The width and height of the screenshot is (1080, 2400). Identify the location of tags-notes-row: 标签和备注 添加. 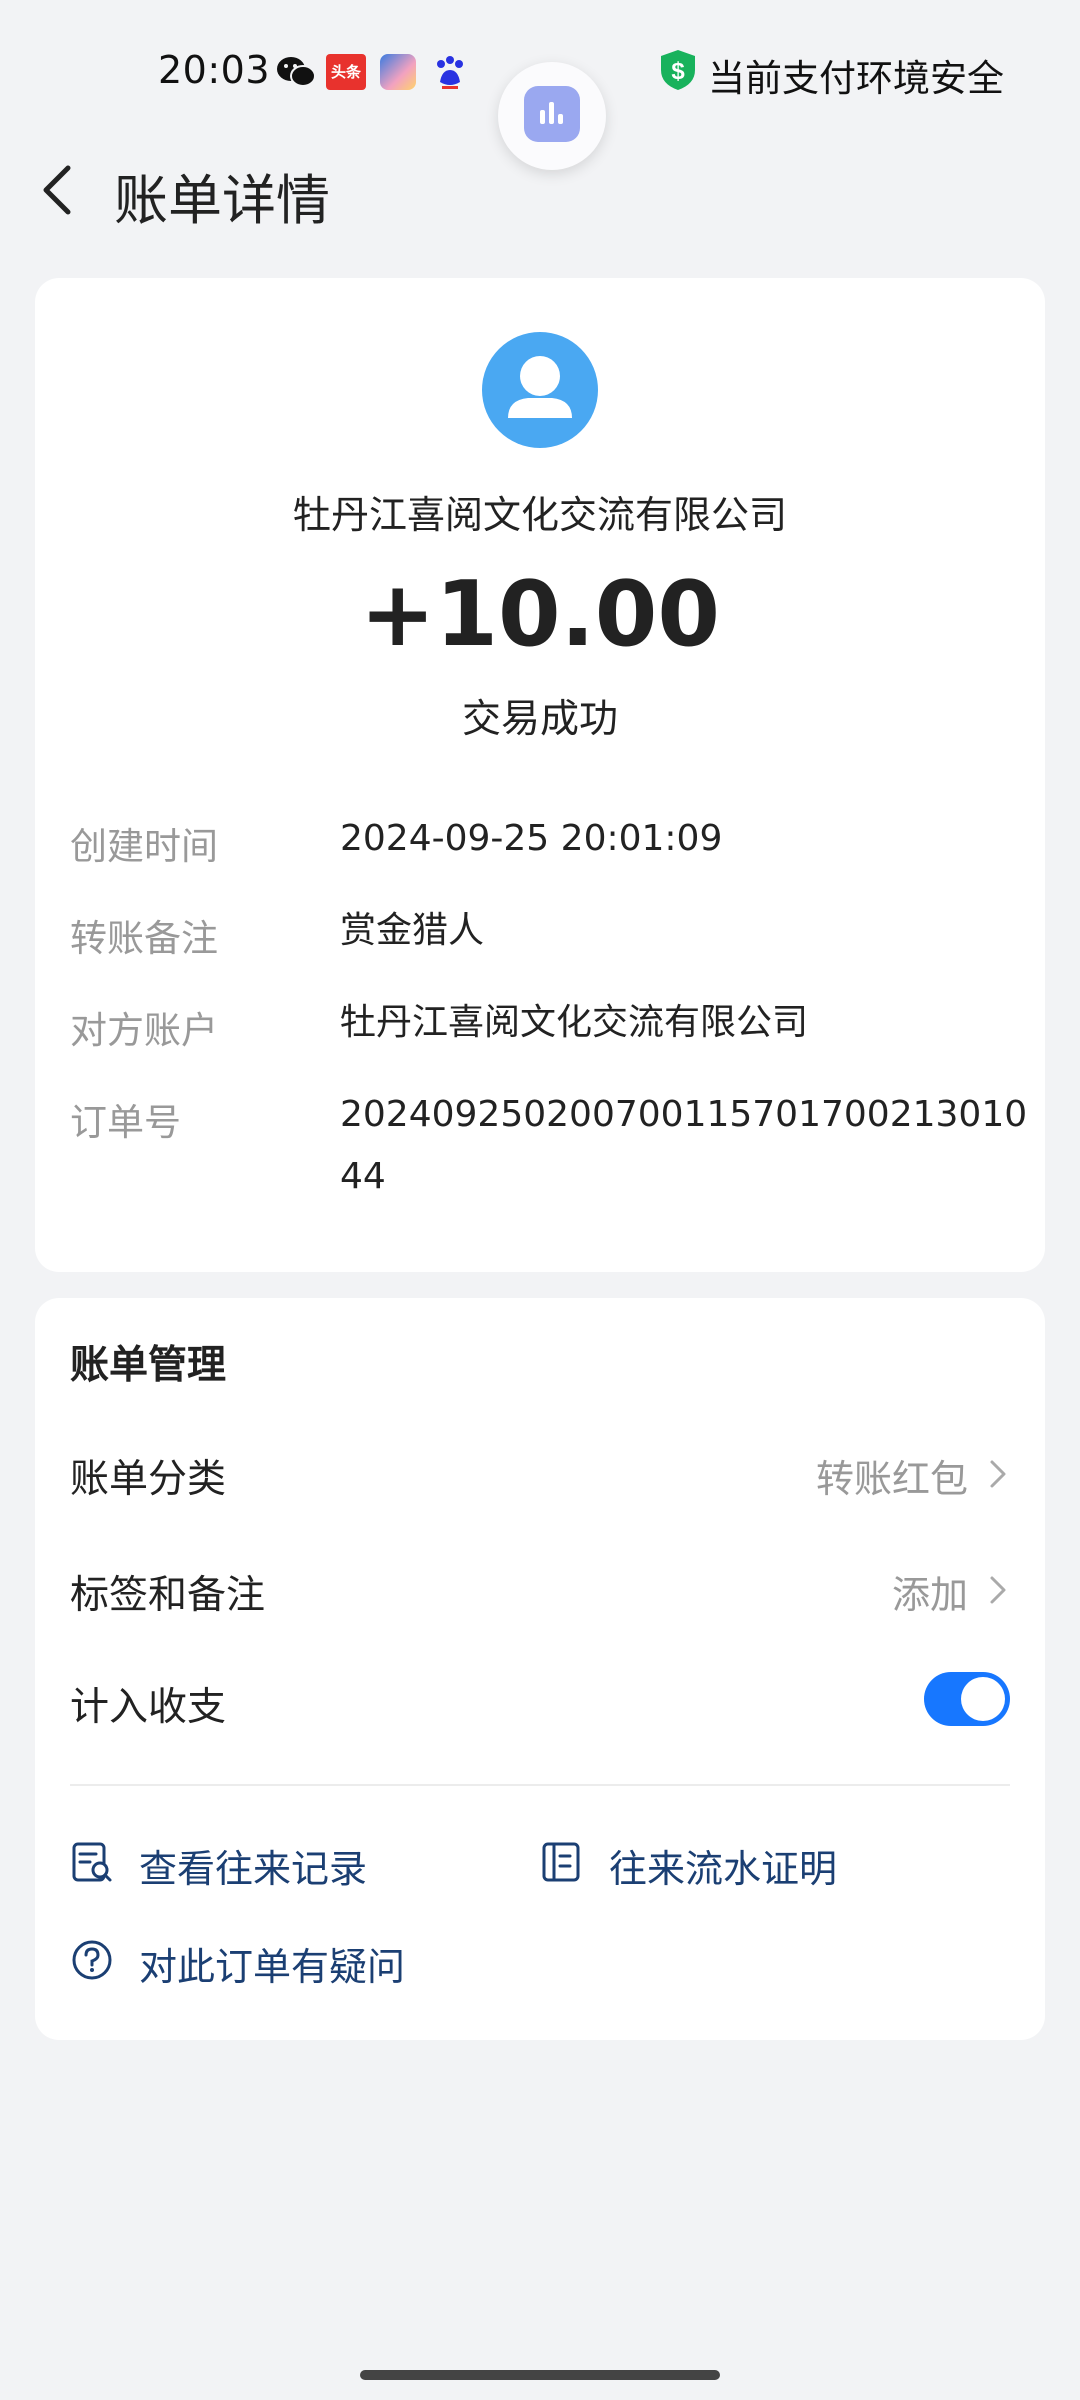
(540, 1589).